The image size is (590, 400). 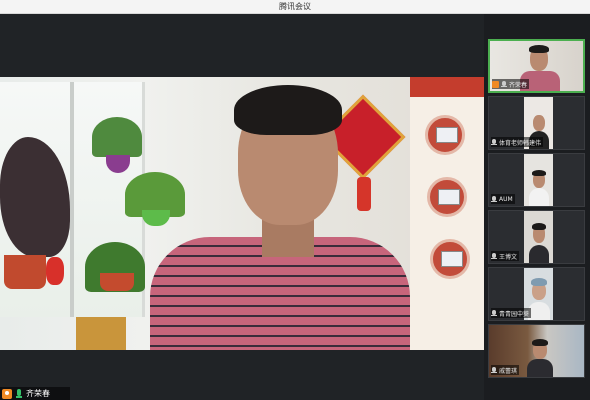 What do you see at coordinates (288, 110) in the screenshot?
I see `speaker-hair` at bounding box center [288, 110].